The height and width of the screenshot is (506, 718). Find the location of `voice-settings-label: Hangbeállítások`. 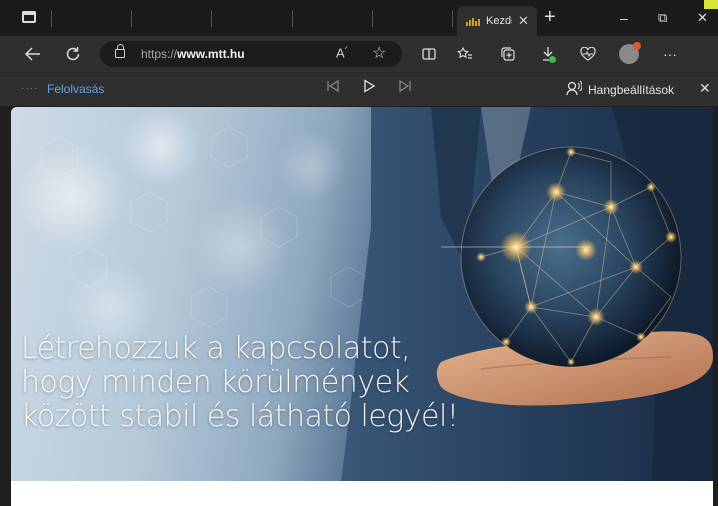

voice-settings-label: Hangbeállítások is located at coordinates (631, 89).